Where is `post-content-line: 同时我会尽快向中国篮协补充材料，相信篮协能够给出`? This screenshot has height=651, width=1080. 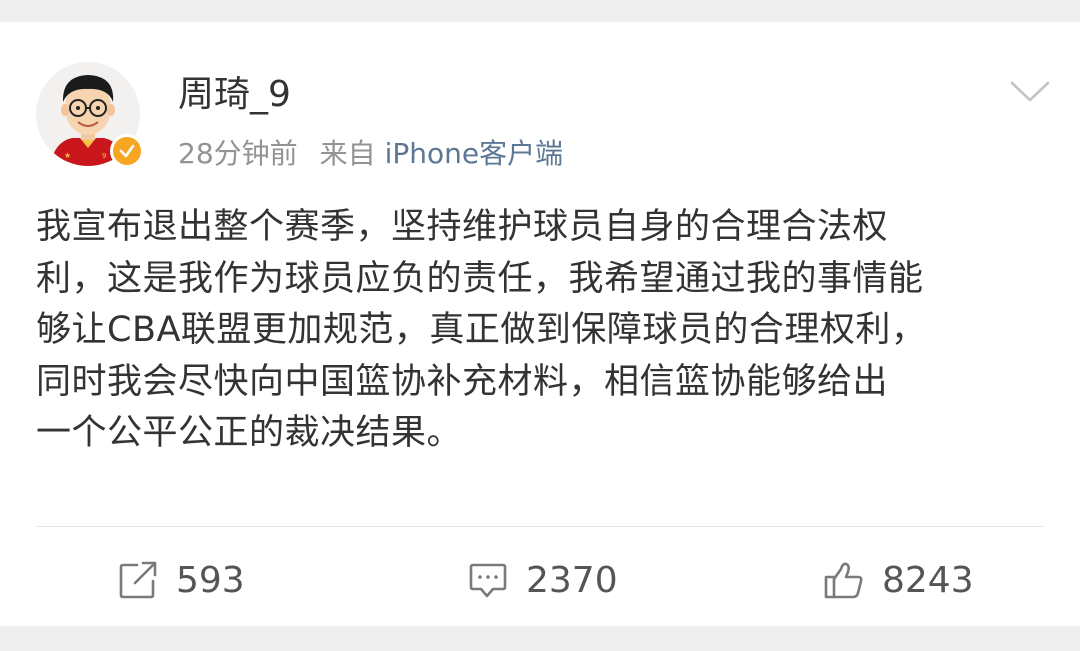 post-content-line: 同时我会尽快向中国篮协补充材料，相信篮协能够给出 is located at coordinates (462, 381).